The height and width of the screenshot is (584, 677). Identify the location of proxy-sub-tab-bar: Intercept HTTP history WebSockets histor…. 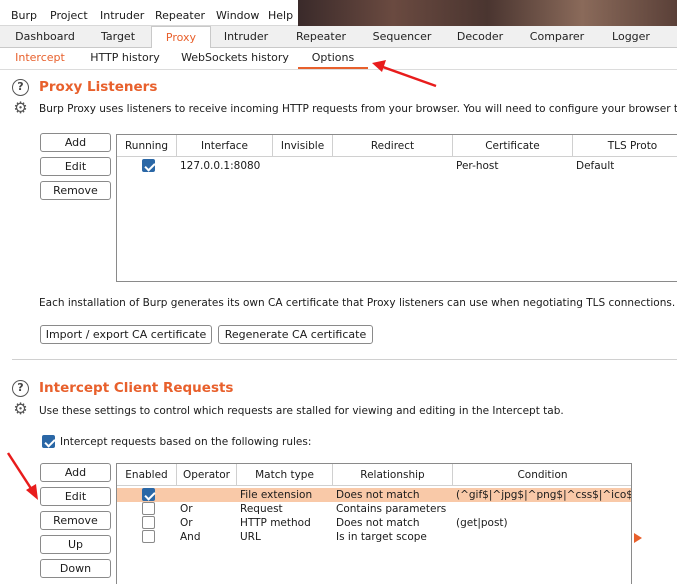
(338, 59).